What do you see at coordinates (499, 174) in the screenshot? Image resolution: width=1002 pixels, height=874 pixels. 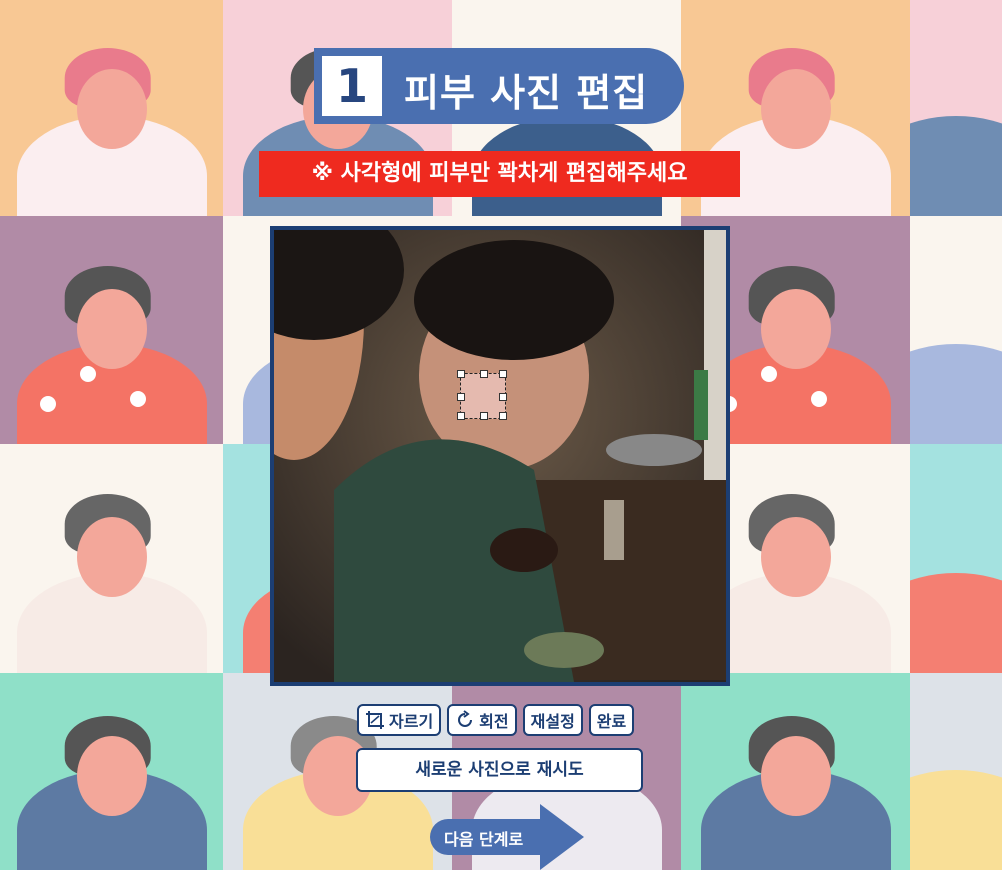 I see `instruction-notice: ※ 사각형에 피부만 꽉차게 편집해주세요` at bounding box center [499, 174].